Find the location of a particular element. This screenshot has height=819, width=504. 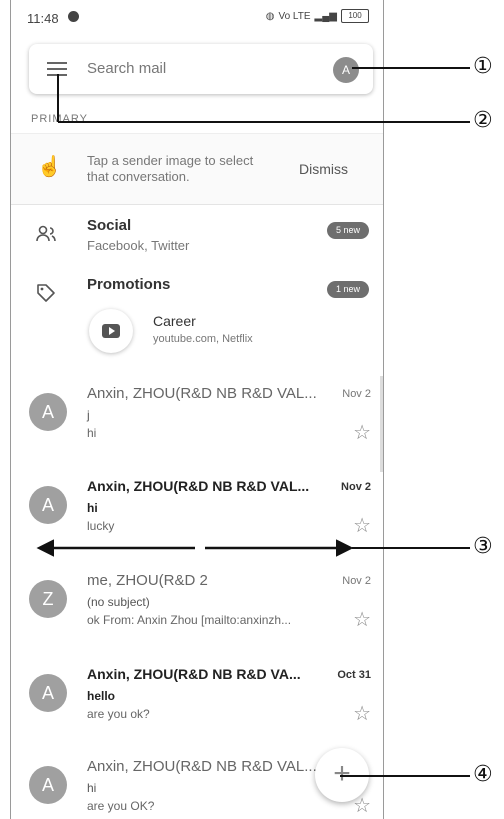

status-icons: ◍ Vo LTE ▂▄▆ 100 is located at coordinates (317, 16).